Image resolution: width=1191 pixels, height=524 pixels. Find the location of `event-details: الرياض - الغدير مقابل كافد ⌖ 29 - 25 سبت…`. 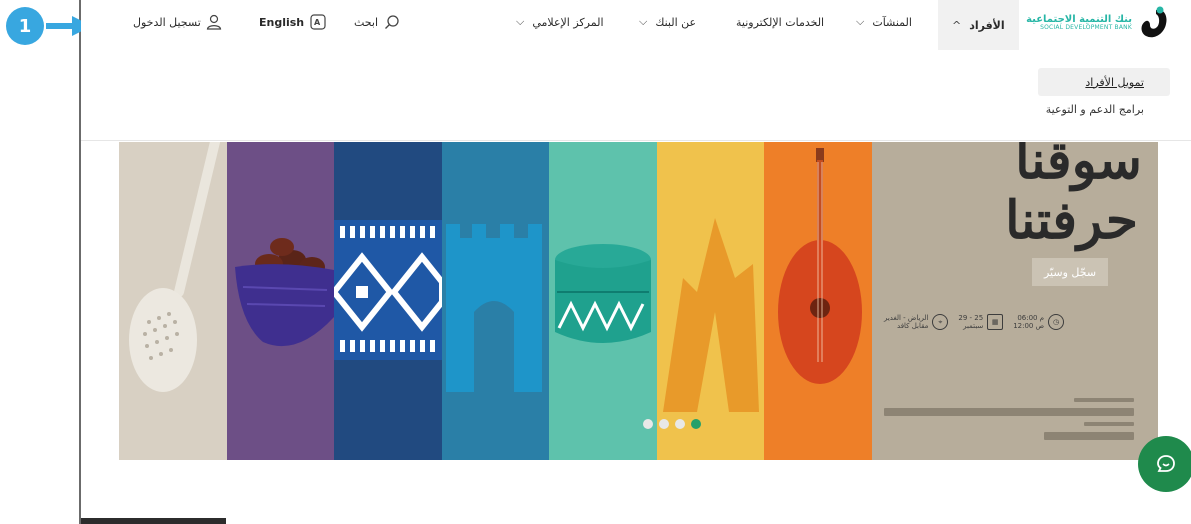

event-details: الرياض - الغدير مقابل كافد ⌖ 29 - 25 سبت… is located at coordinates (974, 322).